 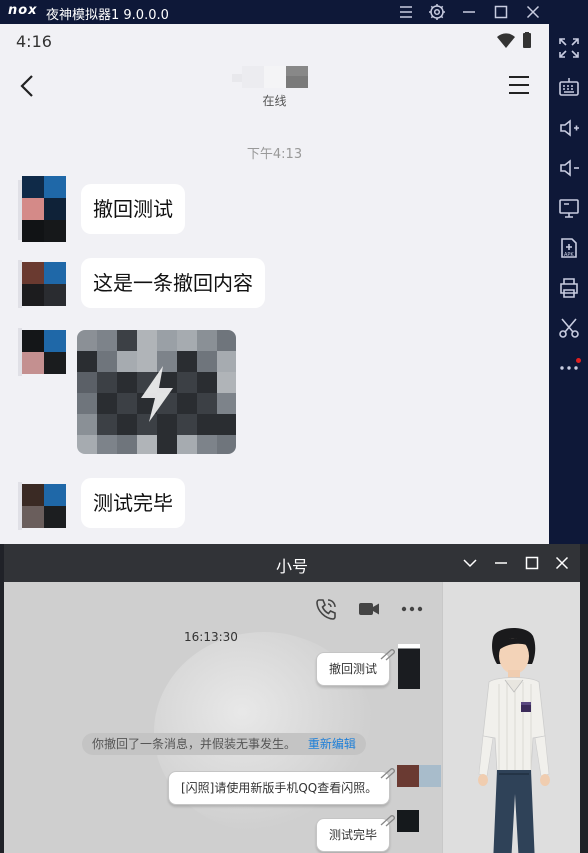 I want to click on chevron-down-icon, so click(x=470, y=563).